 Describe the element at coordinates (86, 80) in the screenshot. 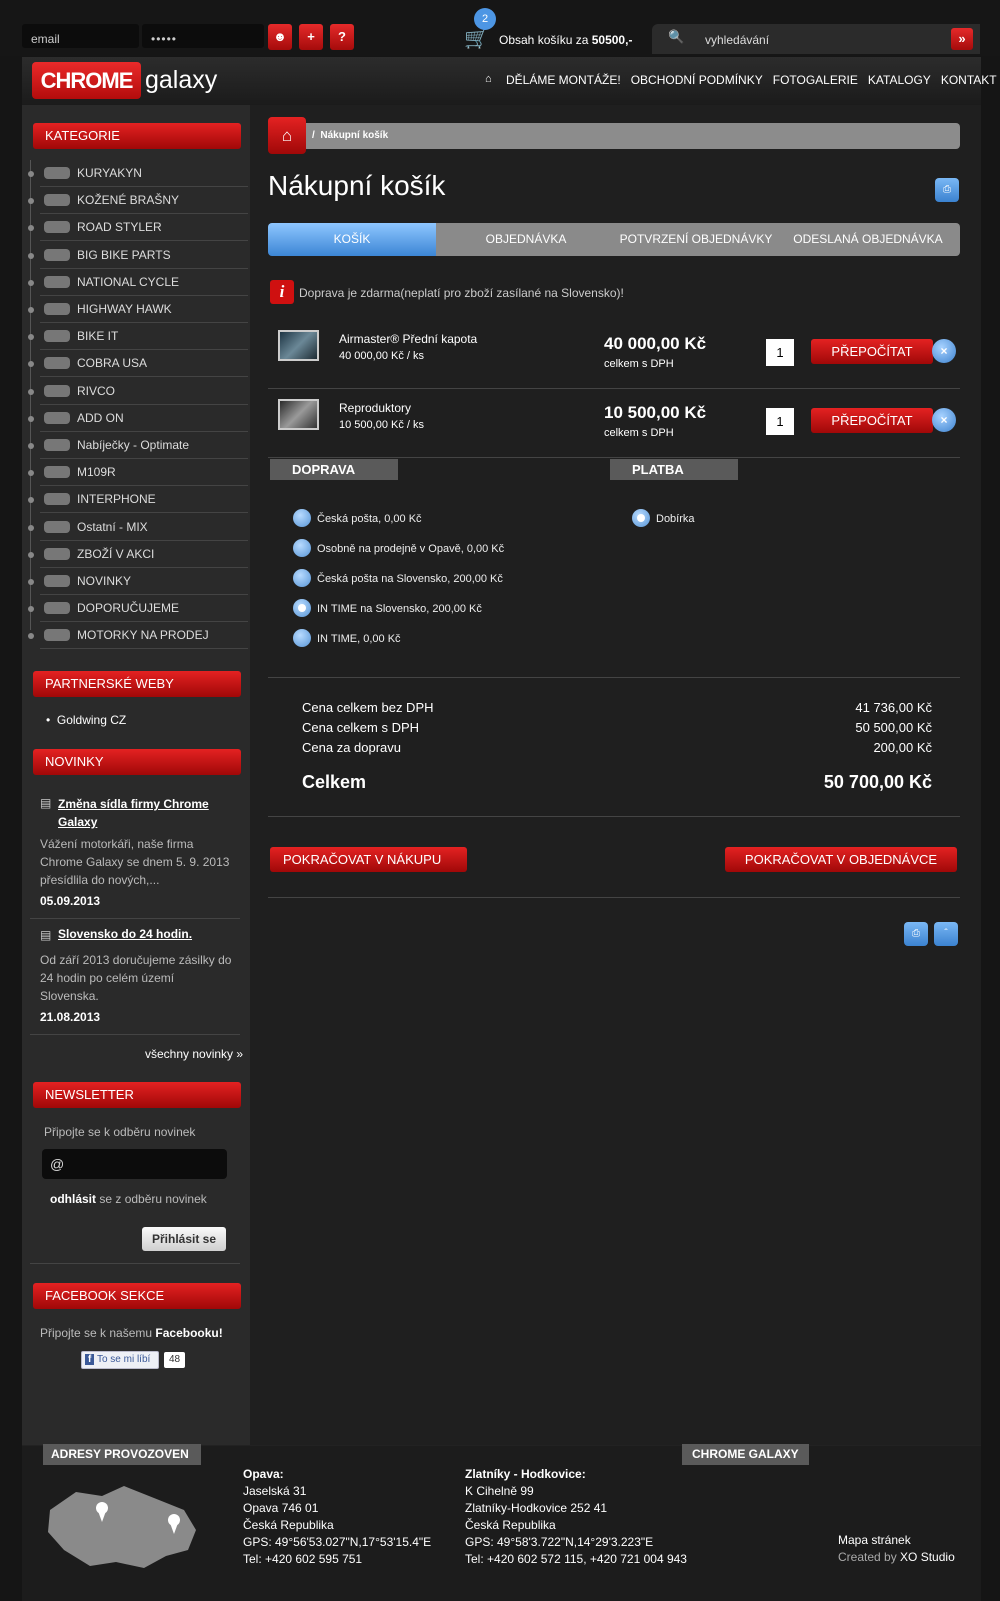

I see `logo-brand: CHROME` at that location.